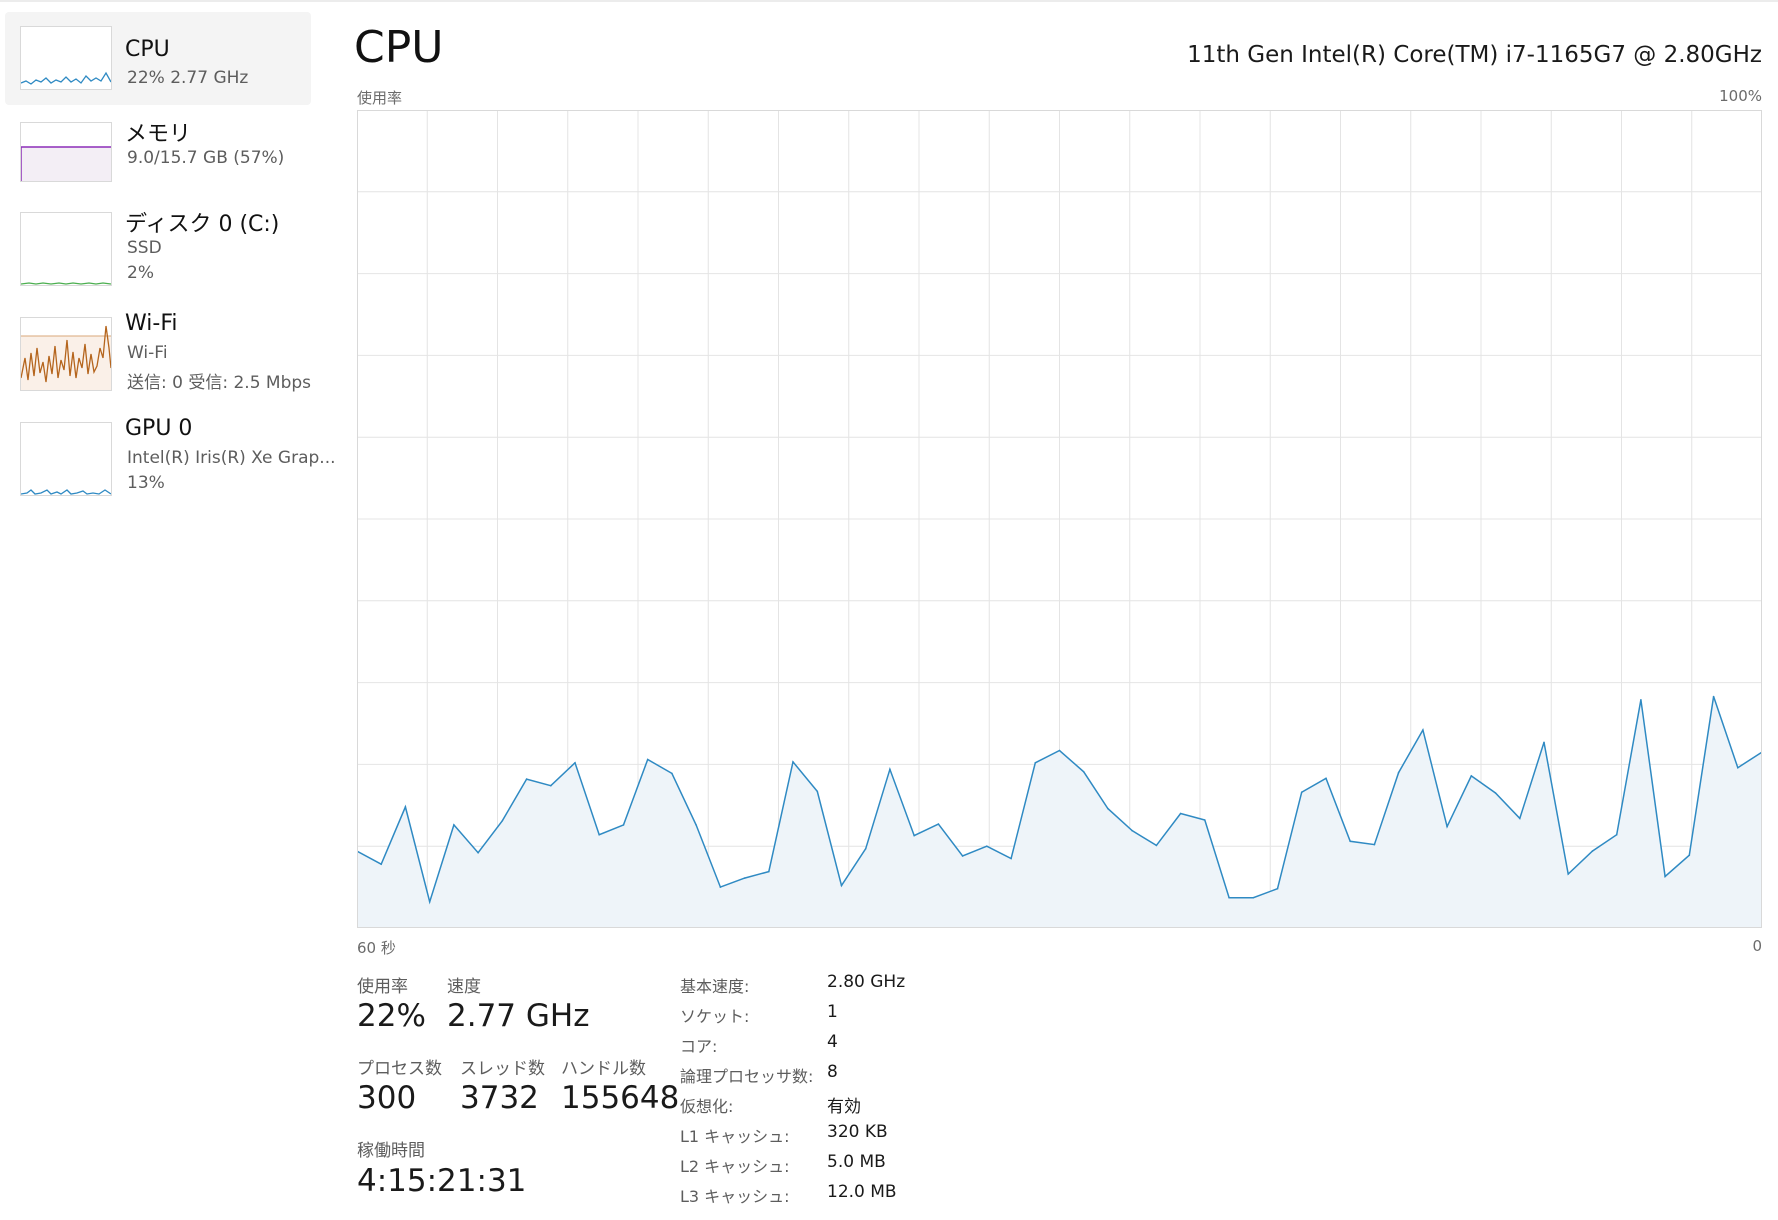 The width and height of the screenshot is (1778, 1220). Describe the element at coordinates (66, 249) in the screenshot. I see `disk-thumbnail-graph` at that location.